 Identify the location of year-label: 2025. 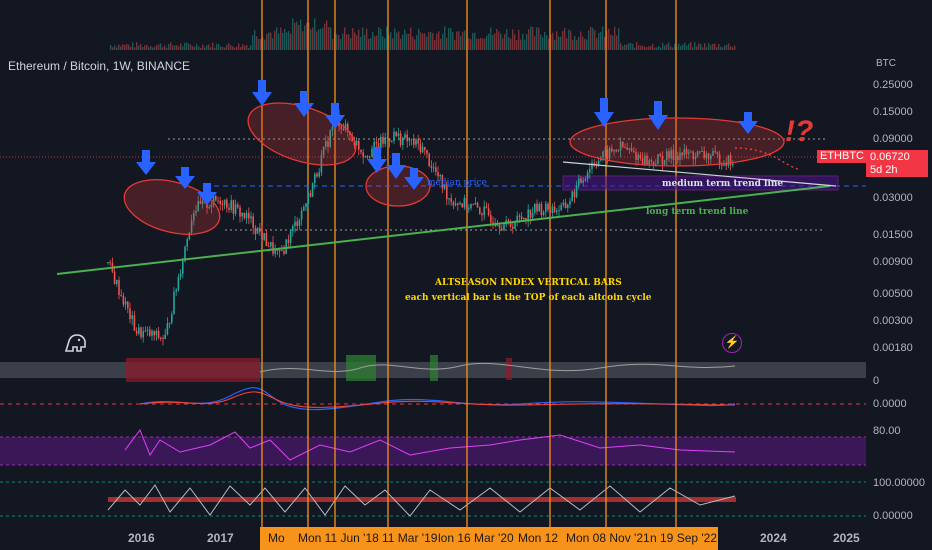
(846, 538).